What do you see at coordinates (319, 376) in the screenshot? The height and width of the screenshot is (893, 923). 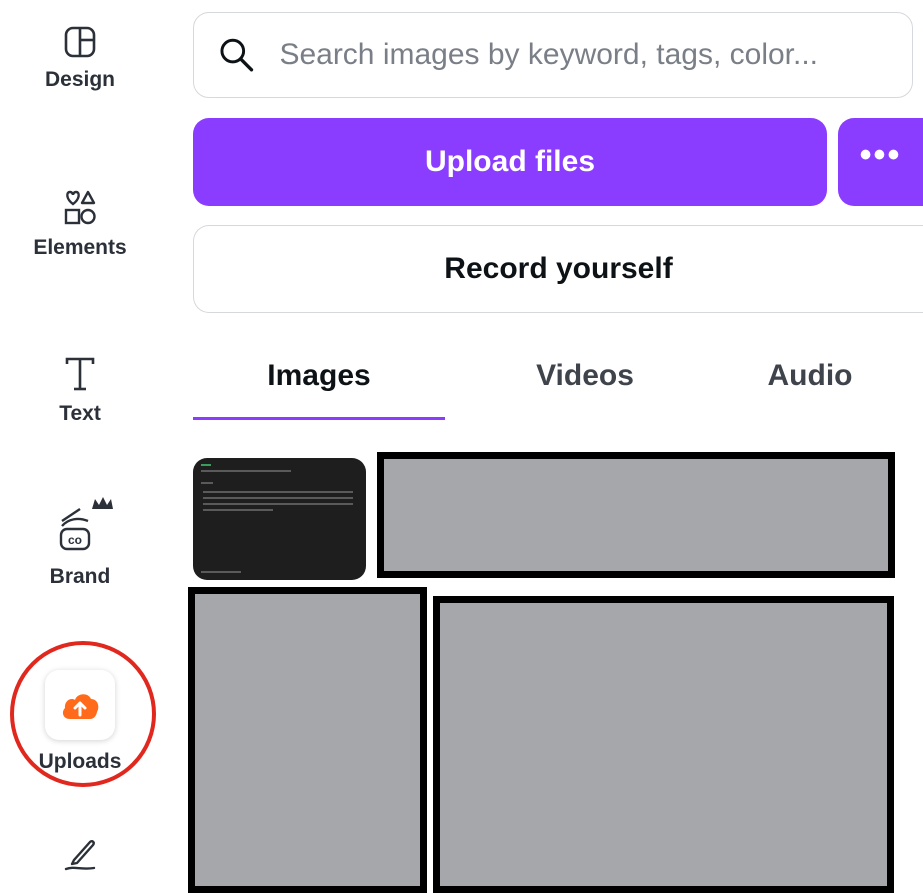 I see `tab-images: Images` at bounding box center [319, 376].